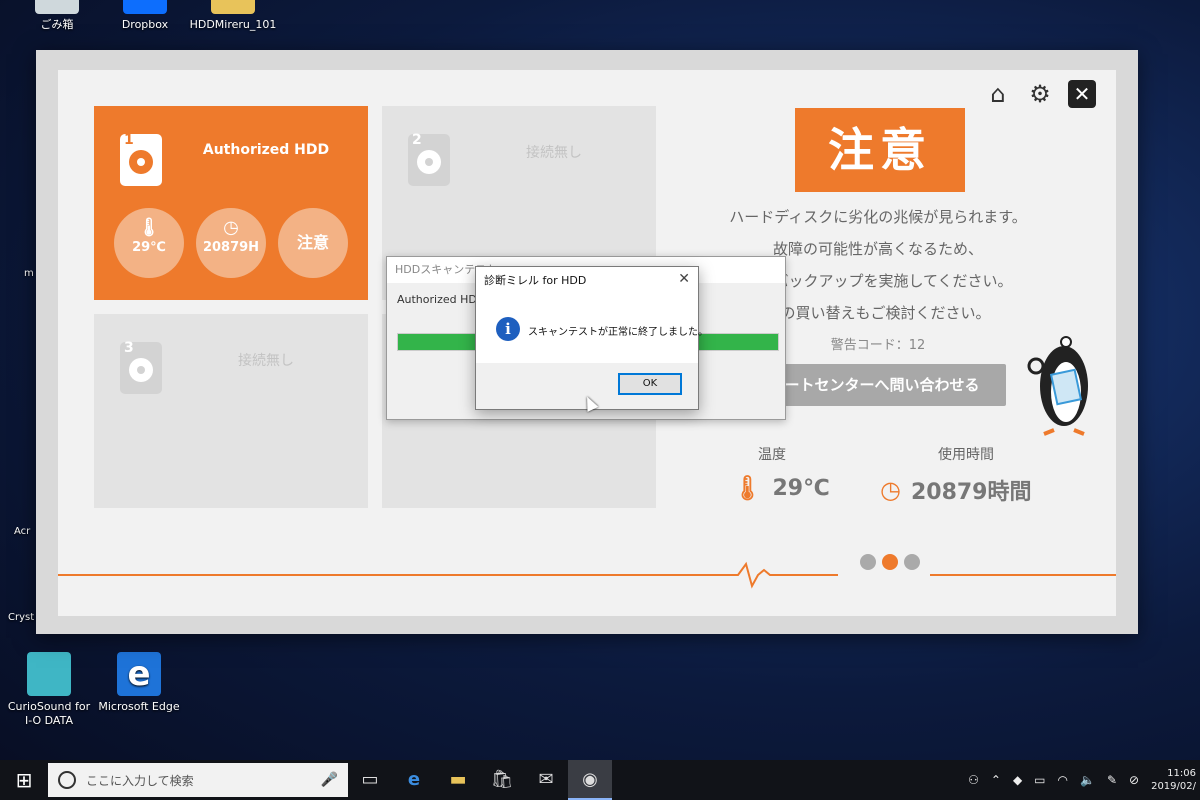 This screenshot has height=800, width=1200. I want to click on mail-icon: ✉, so click(546, 780).